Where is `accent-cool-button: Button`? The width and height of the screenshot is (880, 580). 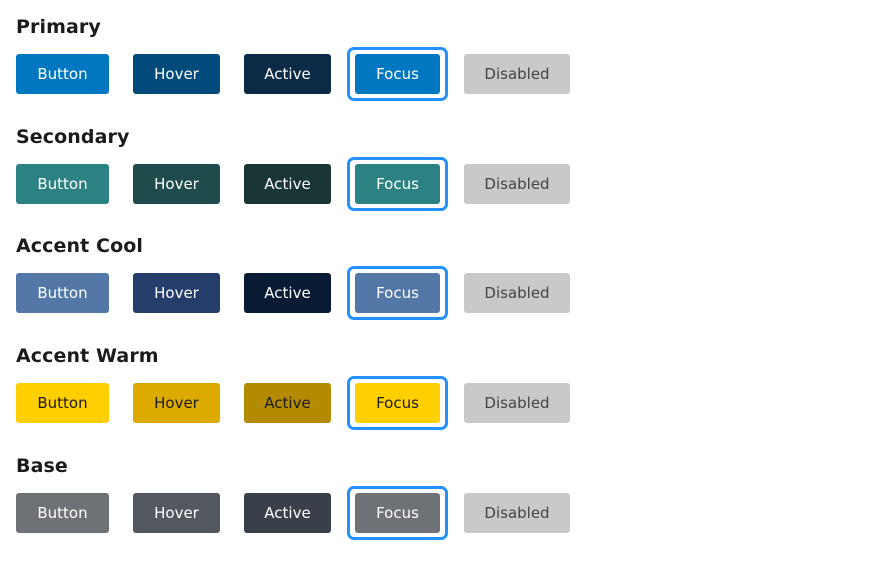
accent-cool-button: Button is located at coordinates (62, 293).